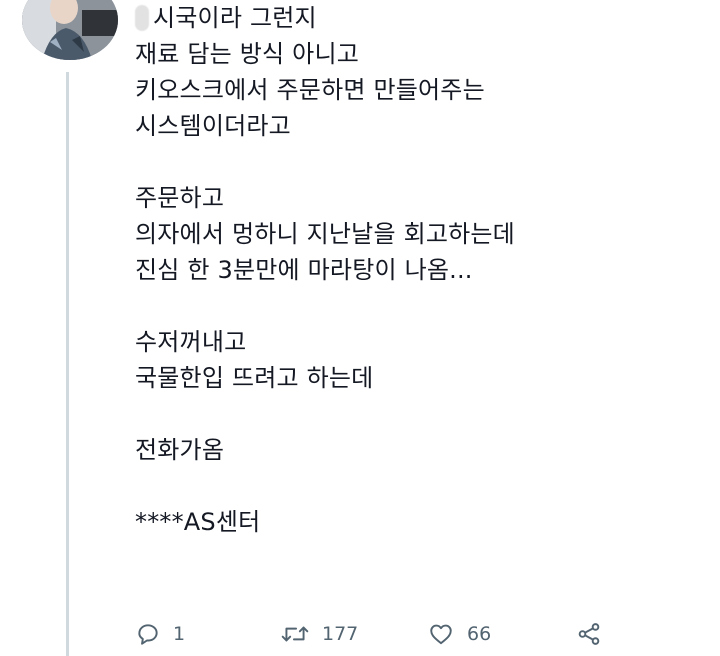 The width and height of the screenshot is (720, 656). What do you see at coordinates (340, 634) in the screenshot?
I see `retweet-count: 177` at bounding box center [340, 634].